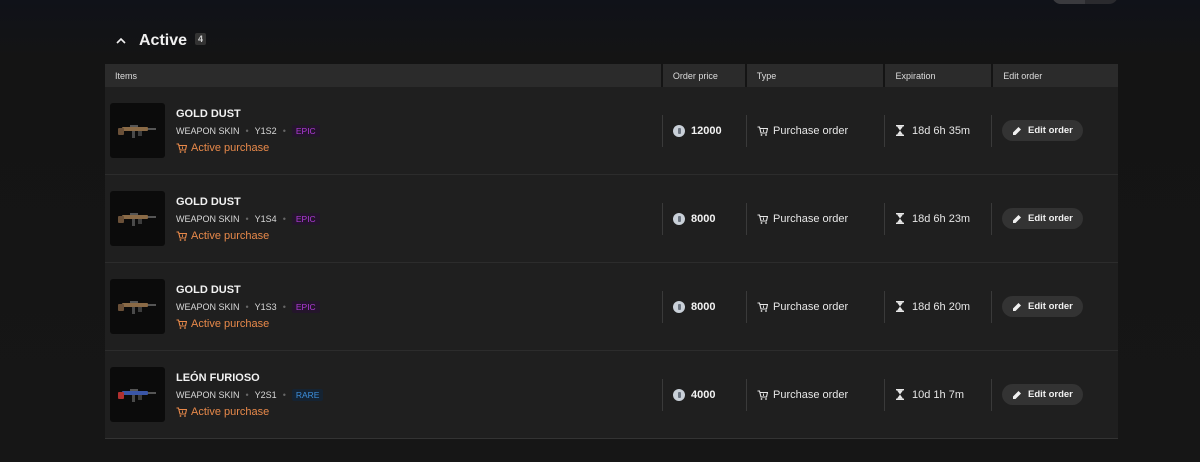 The image size is (1200, 462). I want to click on expiration-cell: 18d 6h 35m, so click(937, 130).